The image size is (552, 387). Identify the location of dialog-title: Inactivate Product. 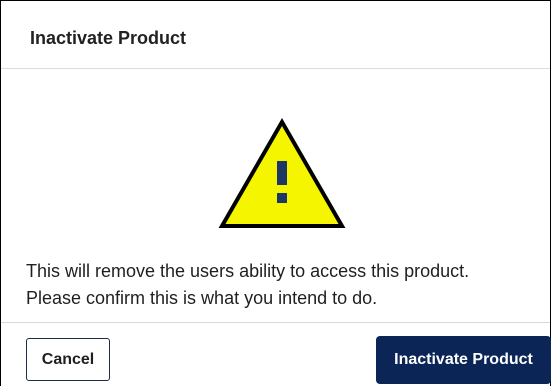
(108, 38).